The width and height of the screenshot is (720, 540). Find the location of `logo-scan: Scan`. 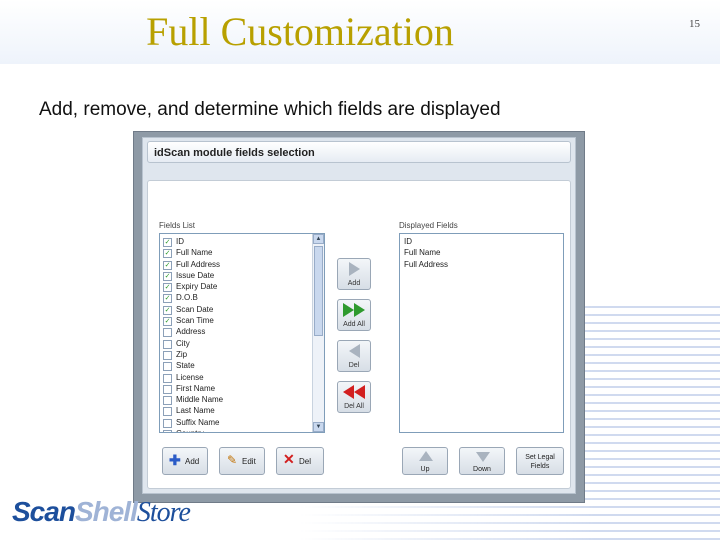

logo-scan: Scan is located at coordinates (44, 511).